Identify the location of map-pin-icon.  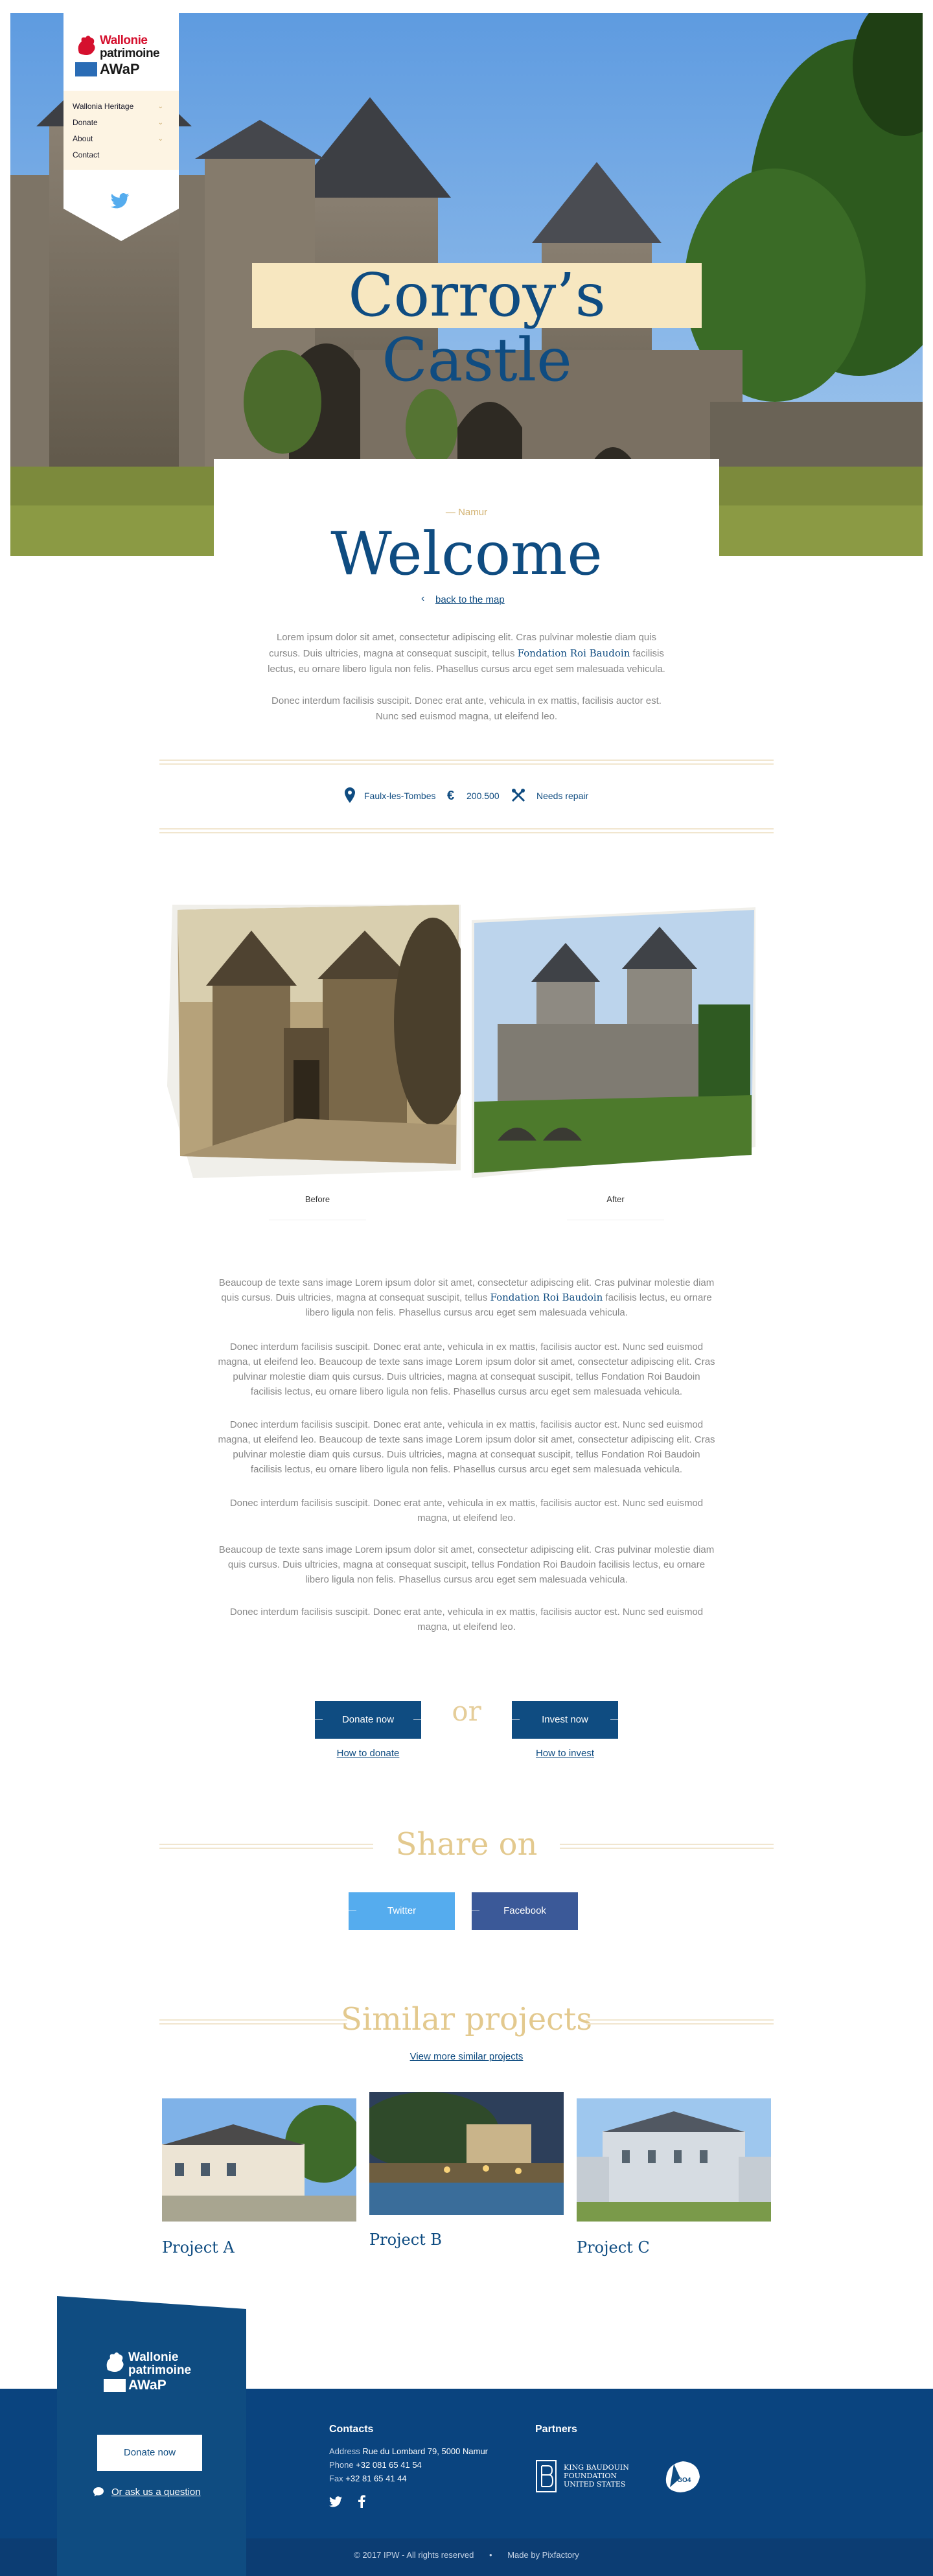
(350, 795).